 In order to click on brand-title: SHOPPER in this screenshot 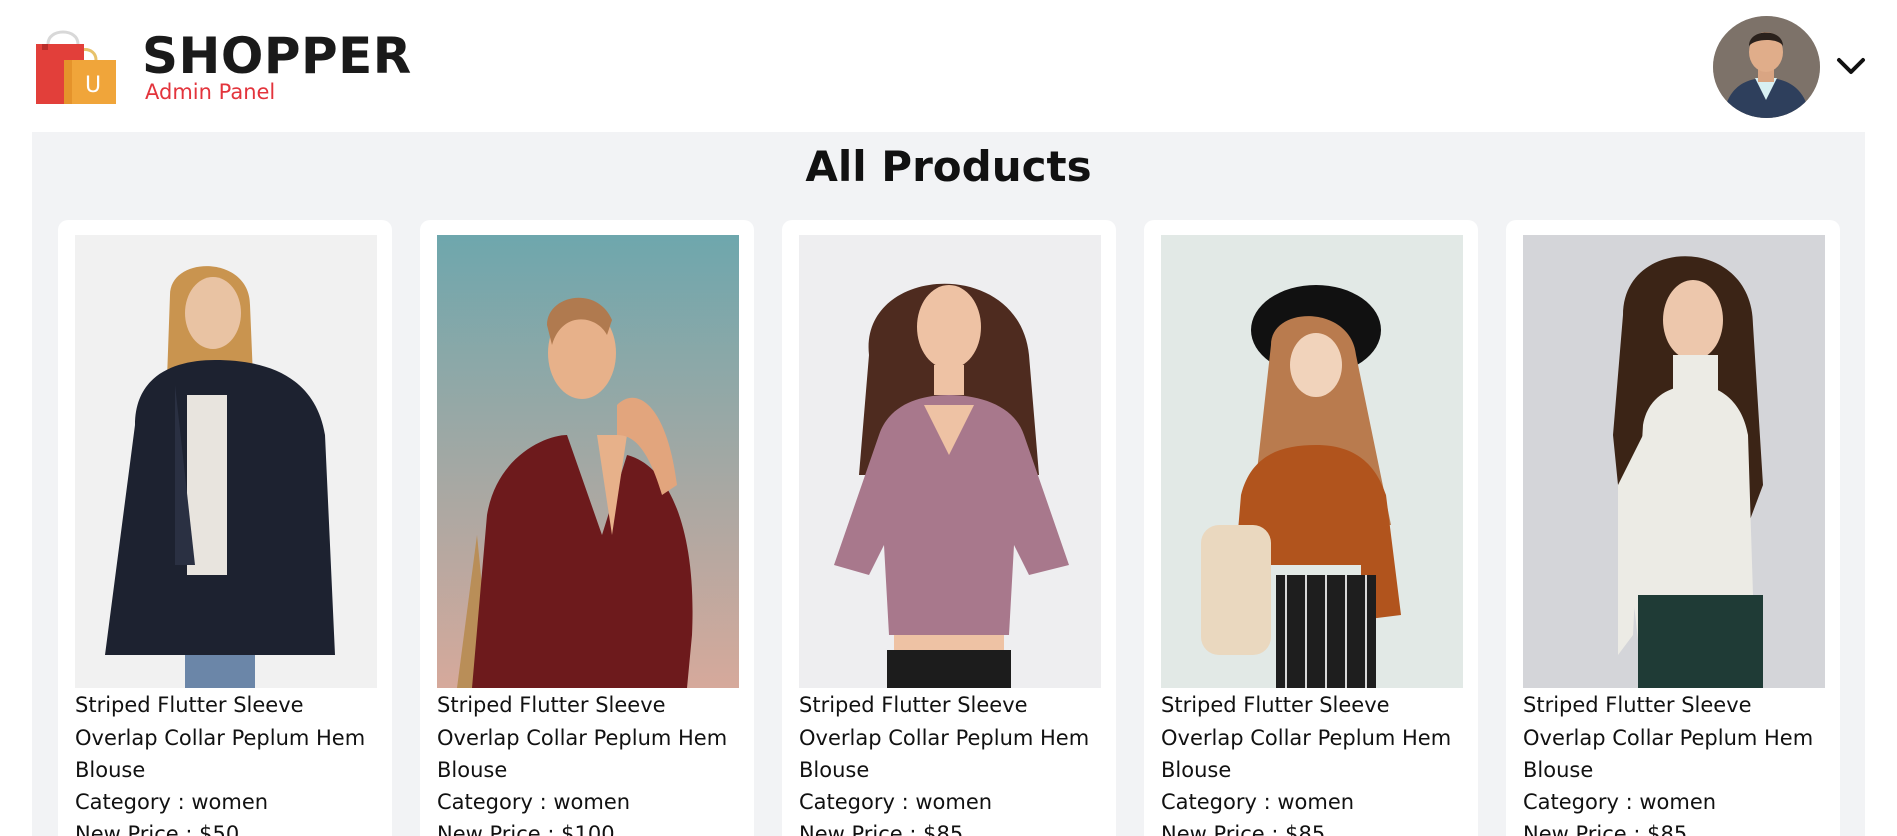, I will do `click(277, 56)`.